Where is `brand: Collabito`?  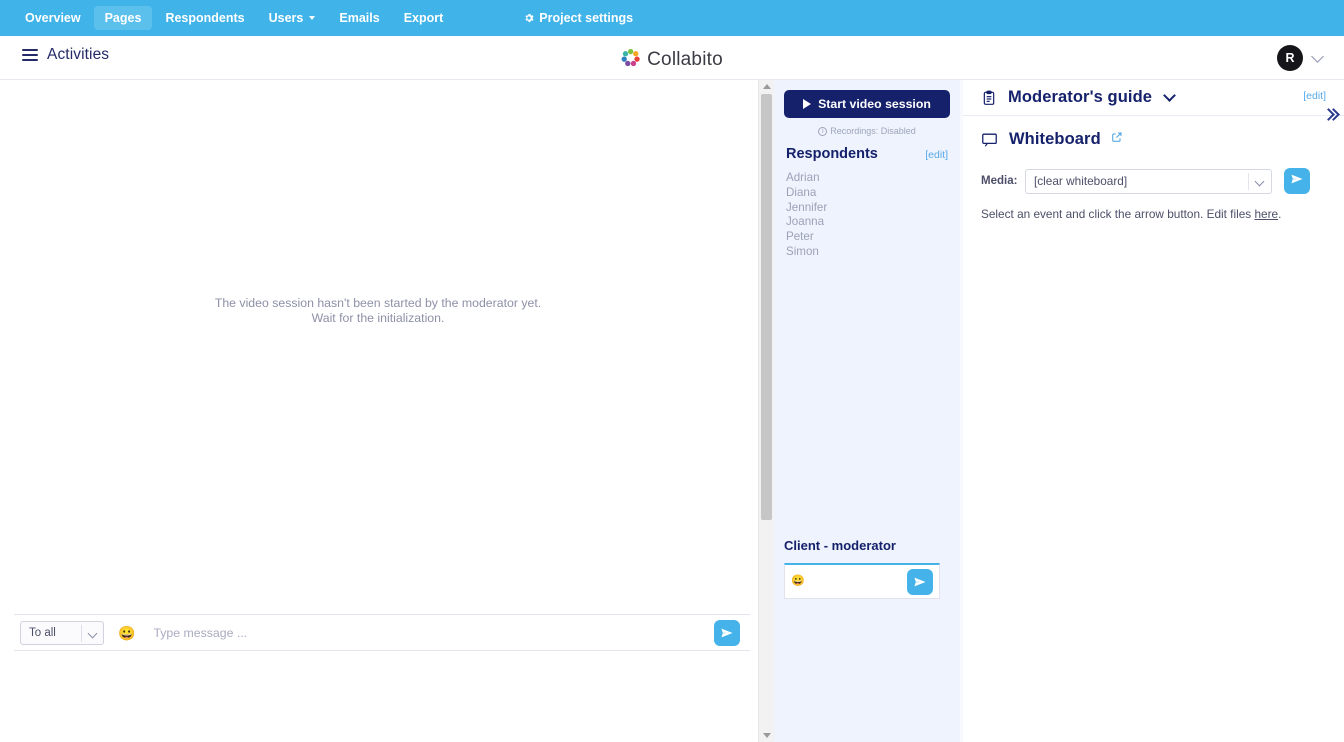 brand: Collabito is located at coordinates (672, 60).